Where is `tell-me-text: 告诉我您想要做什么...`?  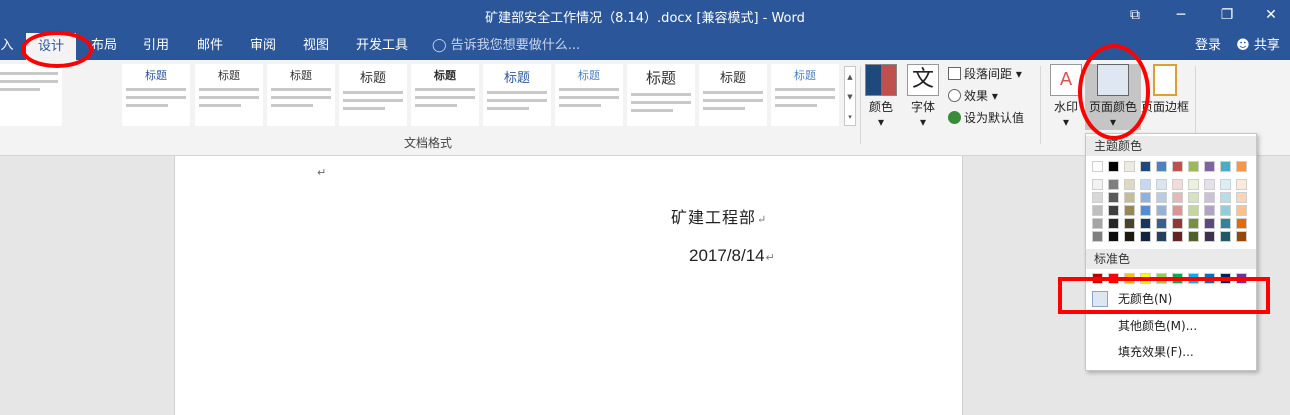 tell-me-text: 告诉我您想要做什么... is located at coordinates (515, 45).